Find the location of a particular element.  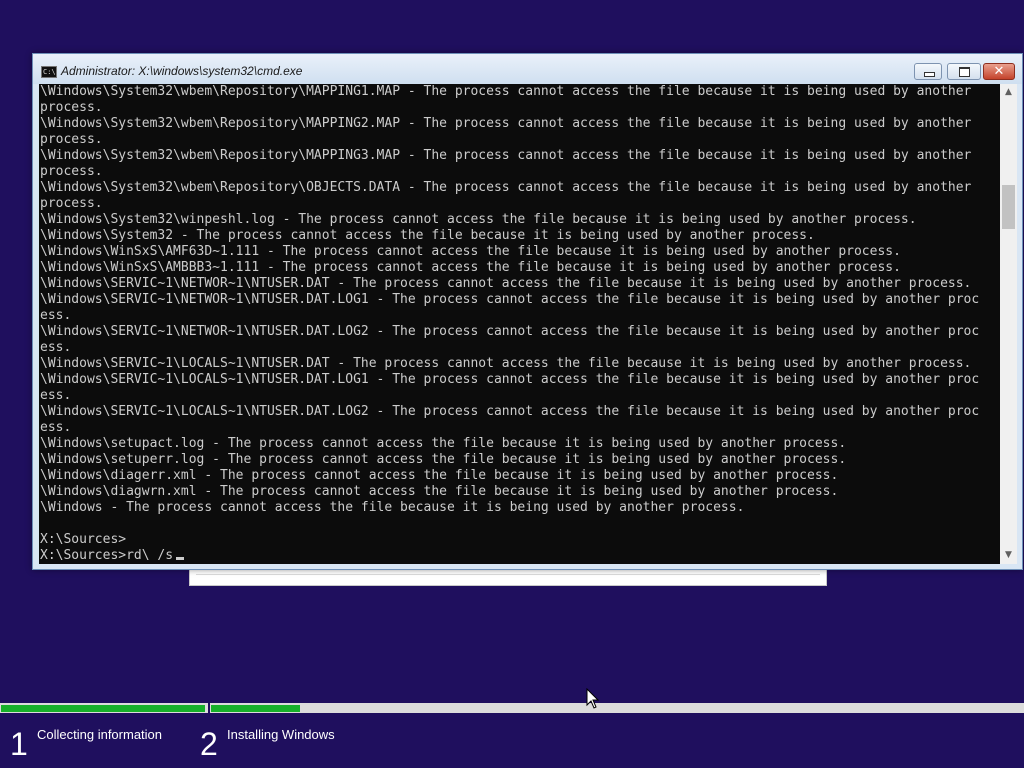

scroll-down-arrow-icon: ▼ is located at coordinates (1008, 555).